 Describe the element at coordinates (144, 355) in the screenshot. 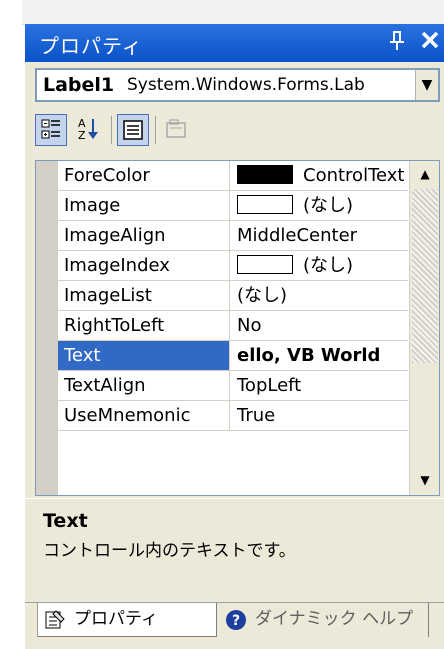

I see `property-name: Text` at that location.